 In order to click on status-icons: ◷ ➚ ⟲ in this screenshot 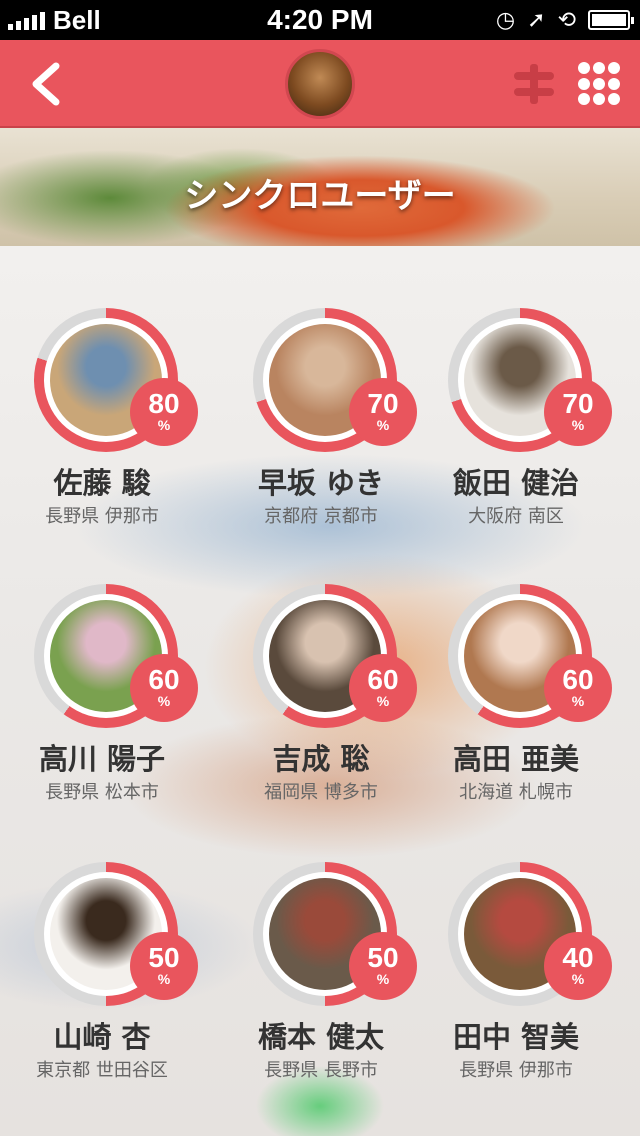, I will do `click(564, 20)`.